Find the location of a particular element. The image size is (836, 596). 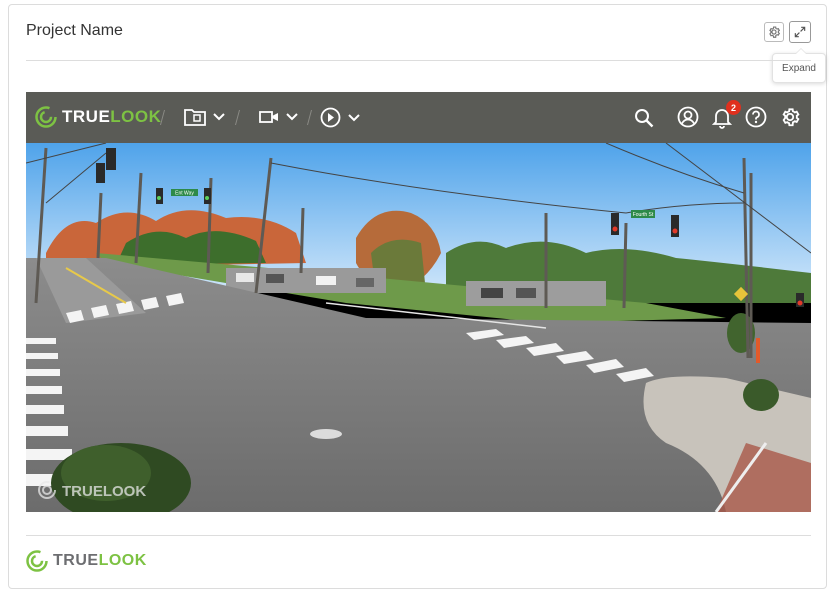

search-button is located at coordinates (644, 118).